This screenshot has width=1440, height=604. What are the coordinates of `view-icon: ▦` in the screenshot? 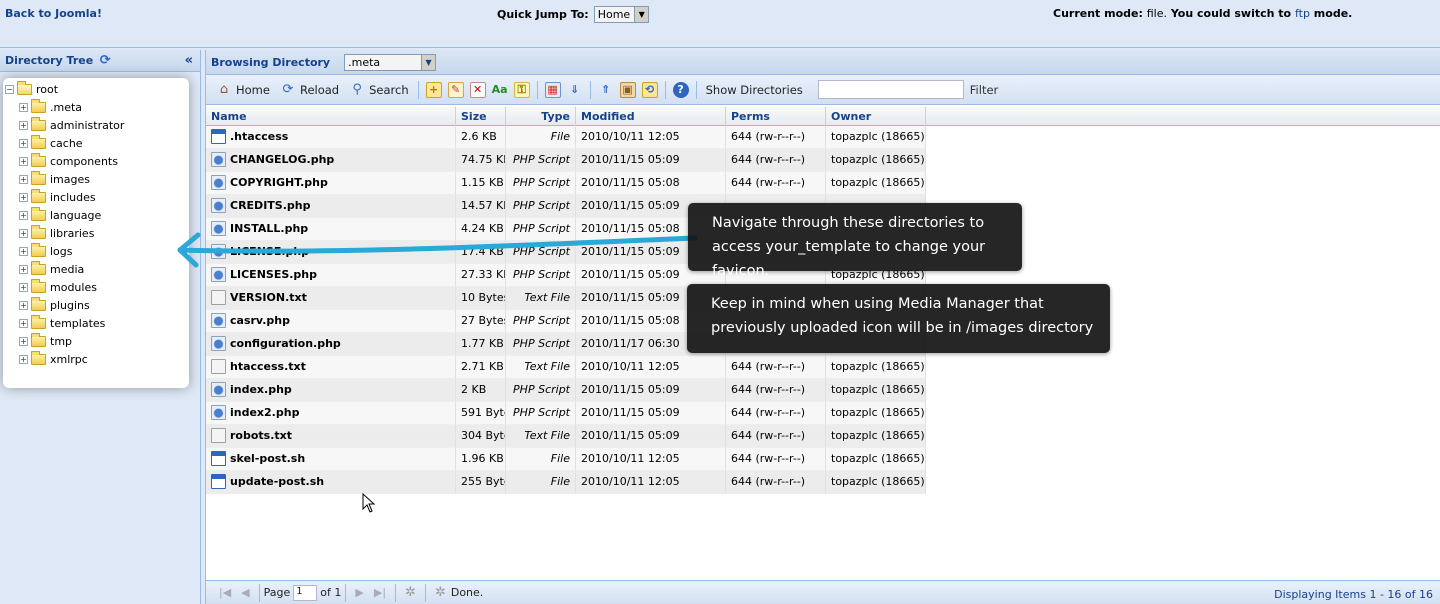 It's located at (552, 89).